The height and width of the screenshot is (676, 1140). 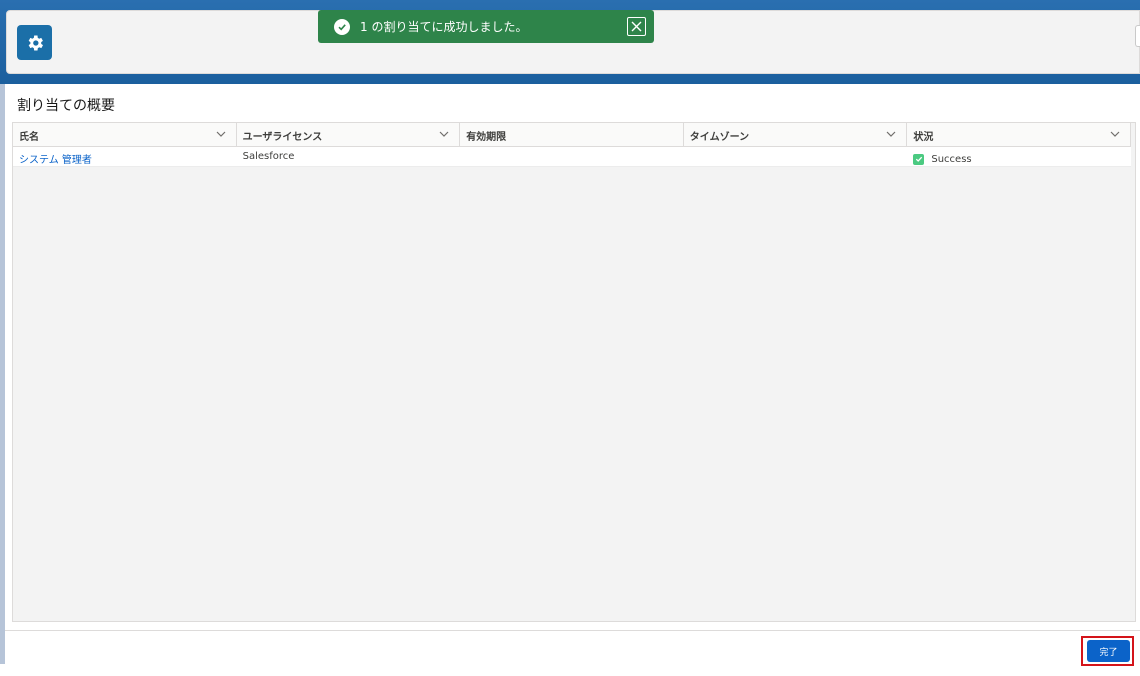 I want to click on toast-close-icon, so click(x=636, y=26).